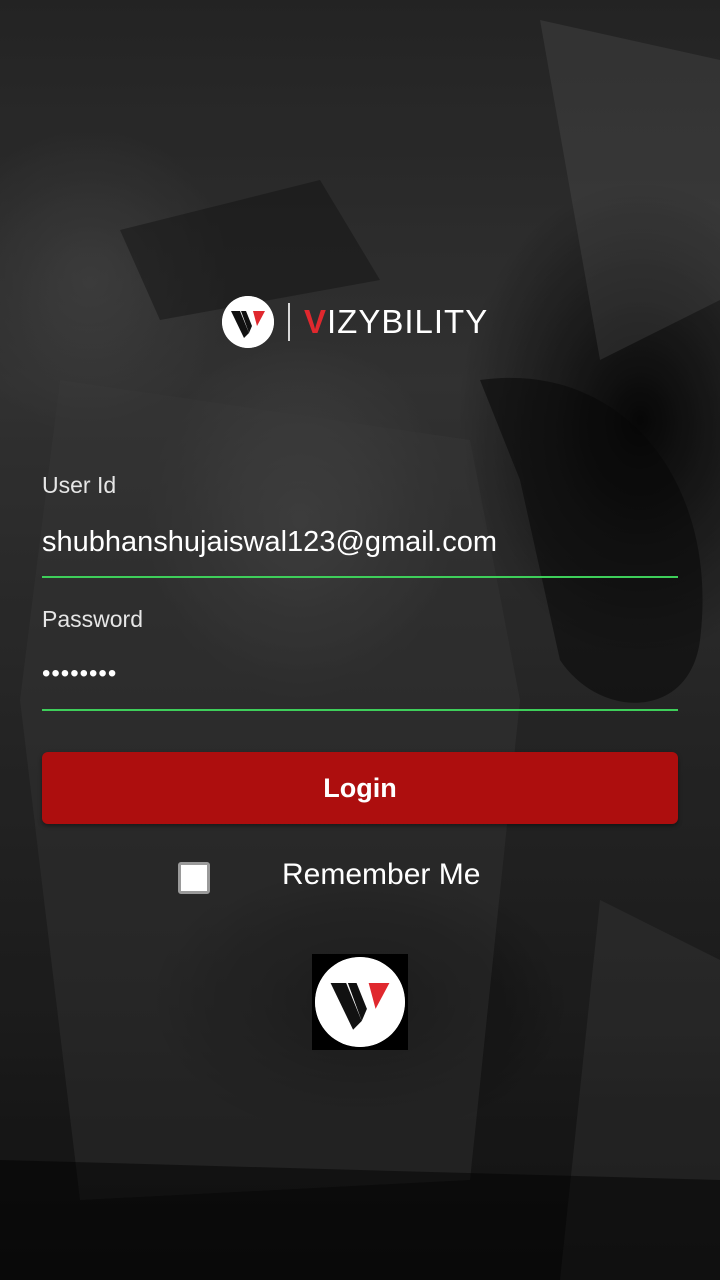 The image size is (720, 1280). Describe the element at coordinates (360, 542) in the screenshot. I see `user-id-input: shubhanshujaiswal123@gmail.com` at that location.